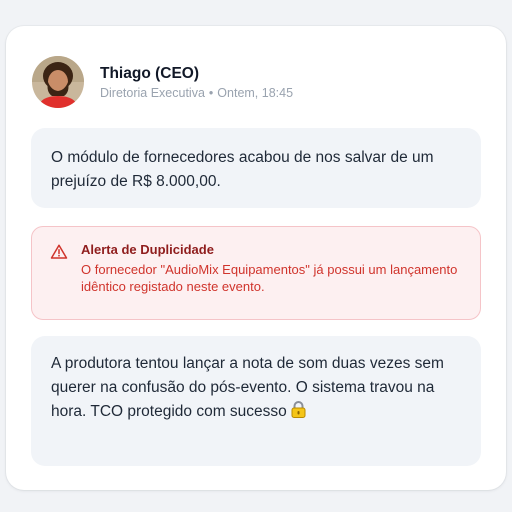 The height and width of the screenshot is (512, 512). What do you see at coordinates (255, 92) in the screenshot?
I see `post-timestamp: Ontem, 18:45` at bounding box center [255, 92].